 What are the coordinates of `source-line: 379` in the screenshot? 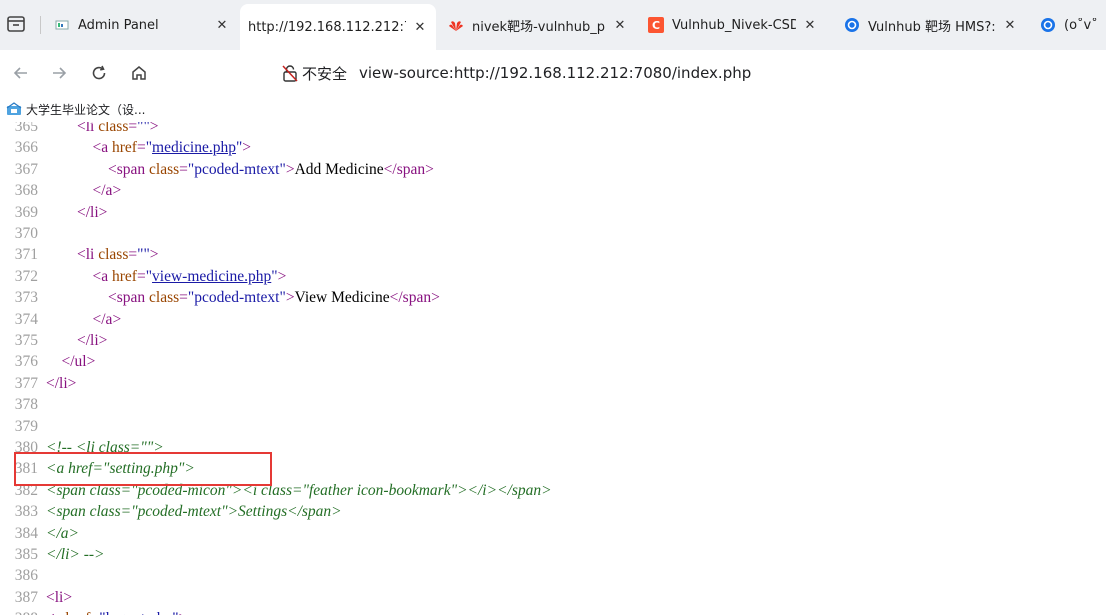 It's located at (23, 426).